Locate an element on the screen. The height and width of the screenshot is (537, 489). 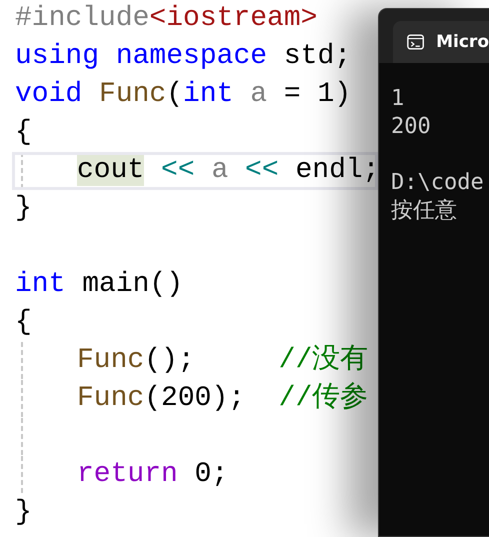
terminal-icon is located at coordinates (415, 42).